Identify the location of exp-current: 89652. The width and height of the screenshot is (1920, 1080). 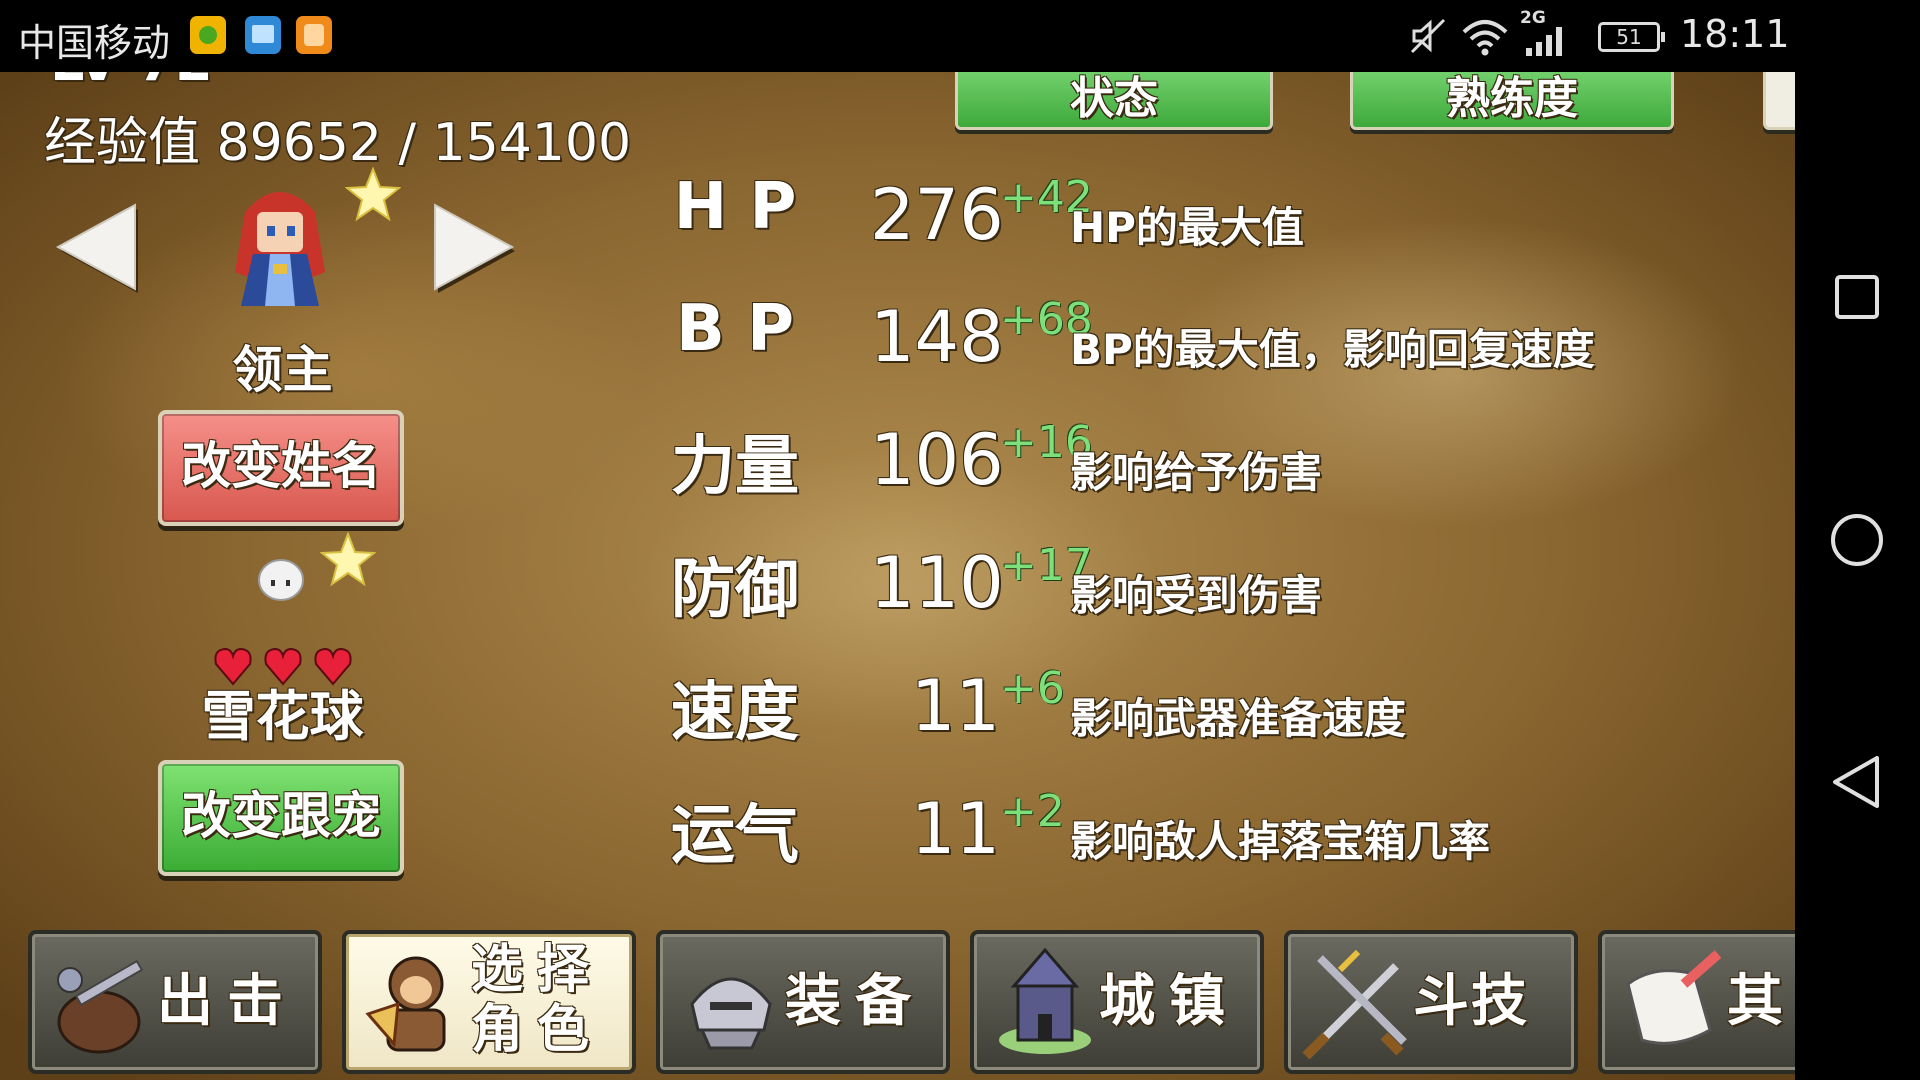
(299, 143).